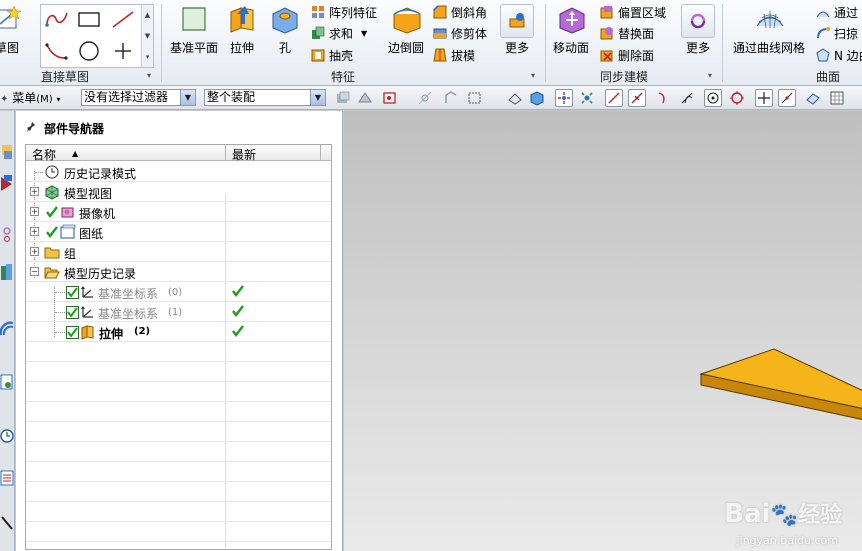 This screenshot has width=862, height=551. I want to click on tree-row-model-history: − 模型历史记录, so click(178, 272).